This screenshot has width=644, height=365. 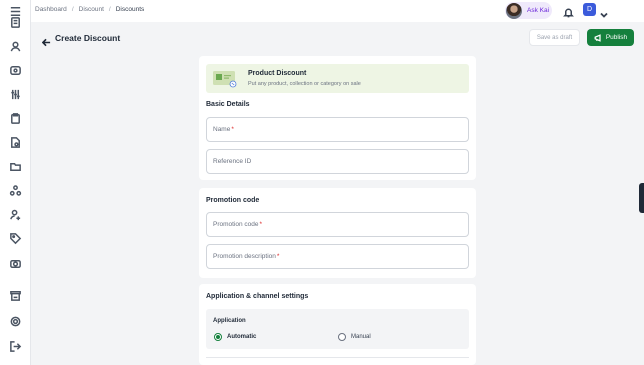 I want to click on name-placeholder: Name, so click(x=222, y=129).